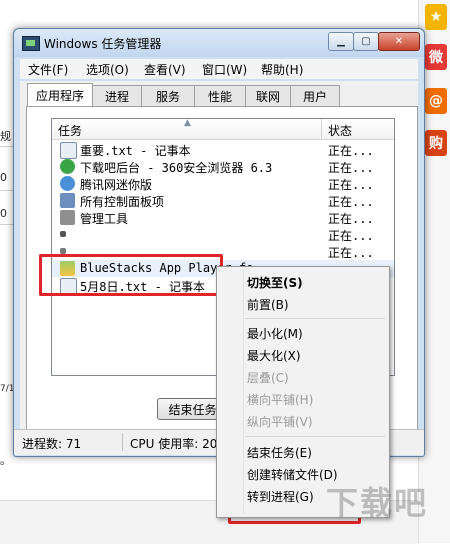  I want to click on browser-icon, so click(67, 166).